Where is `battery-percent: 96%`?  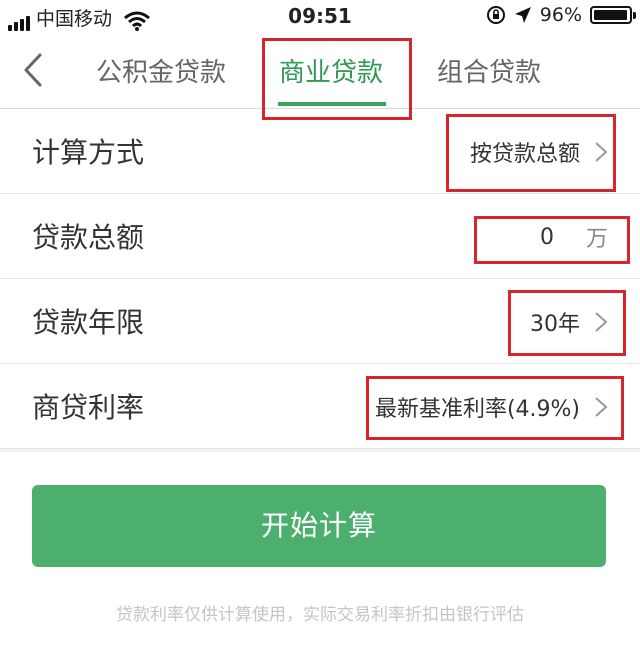 battery-percent: 96% is located at coordinates (560, 15).